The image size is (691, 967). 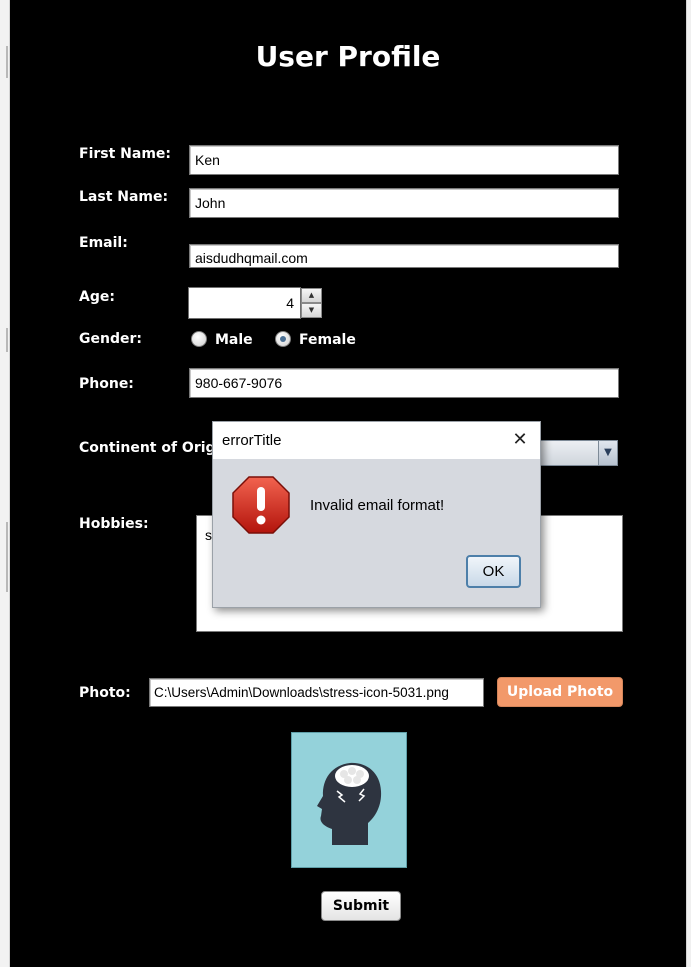 I want to click on submit-button: Submit, so click(x=361, y=906).